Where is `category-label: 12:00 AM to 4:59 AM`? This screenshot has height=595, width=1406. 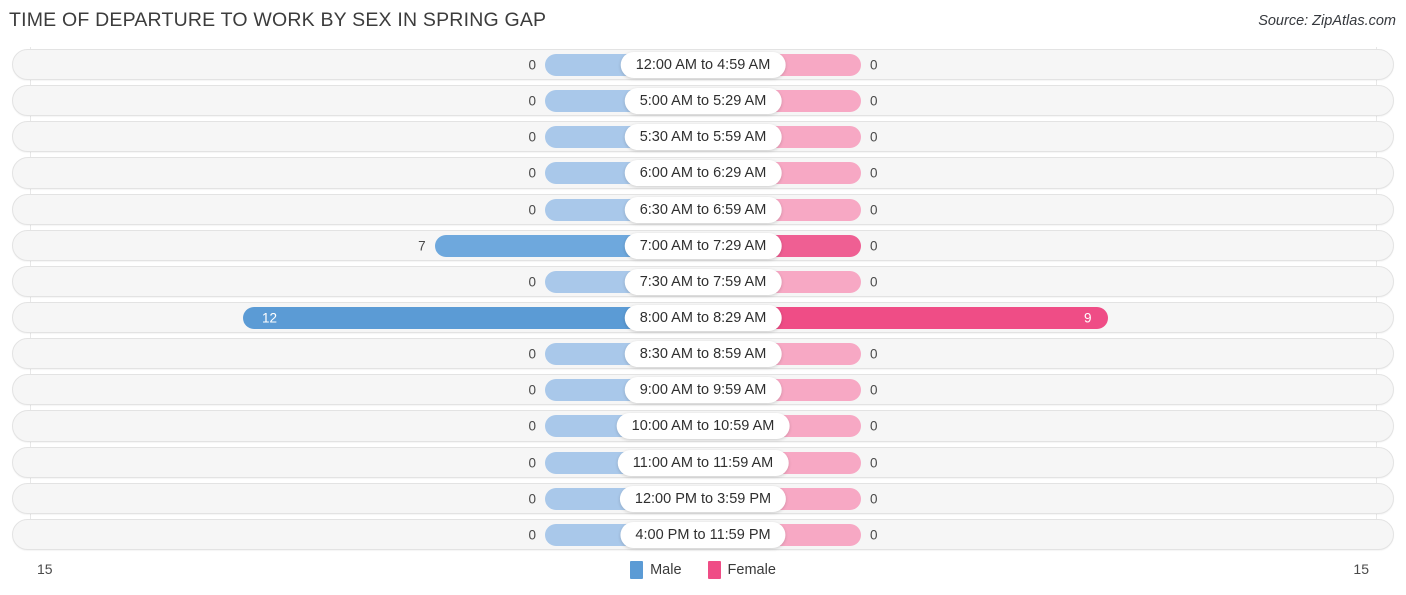 category-label: 12:00 AM to 4:59 AM is located at coordinates (703, 65).